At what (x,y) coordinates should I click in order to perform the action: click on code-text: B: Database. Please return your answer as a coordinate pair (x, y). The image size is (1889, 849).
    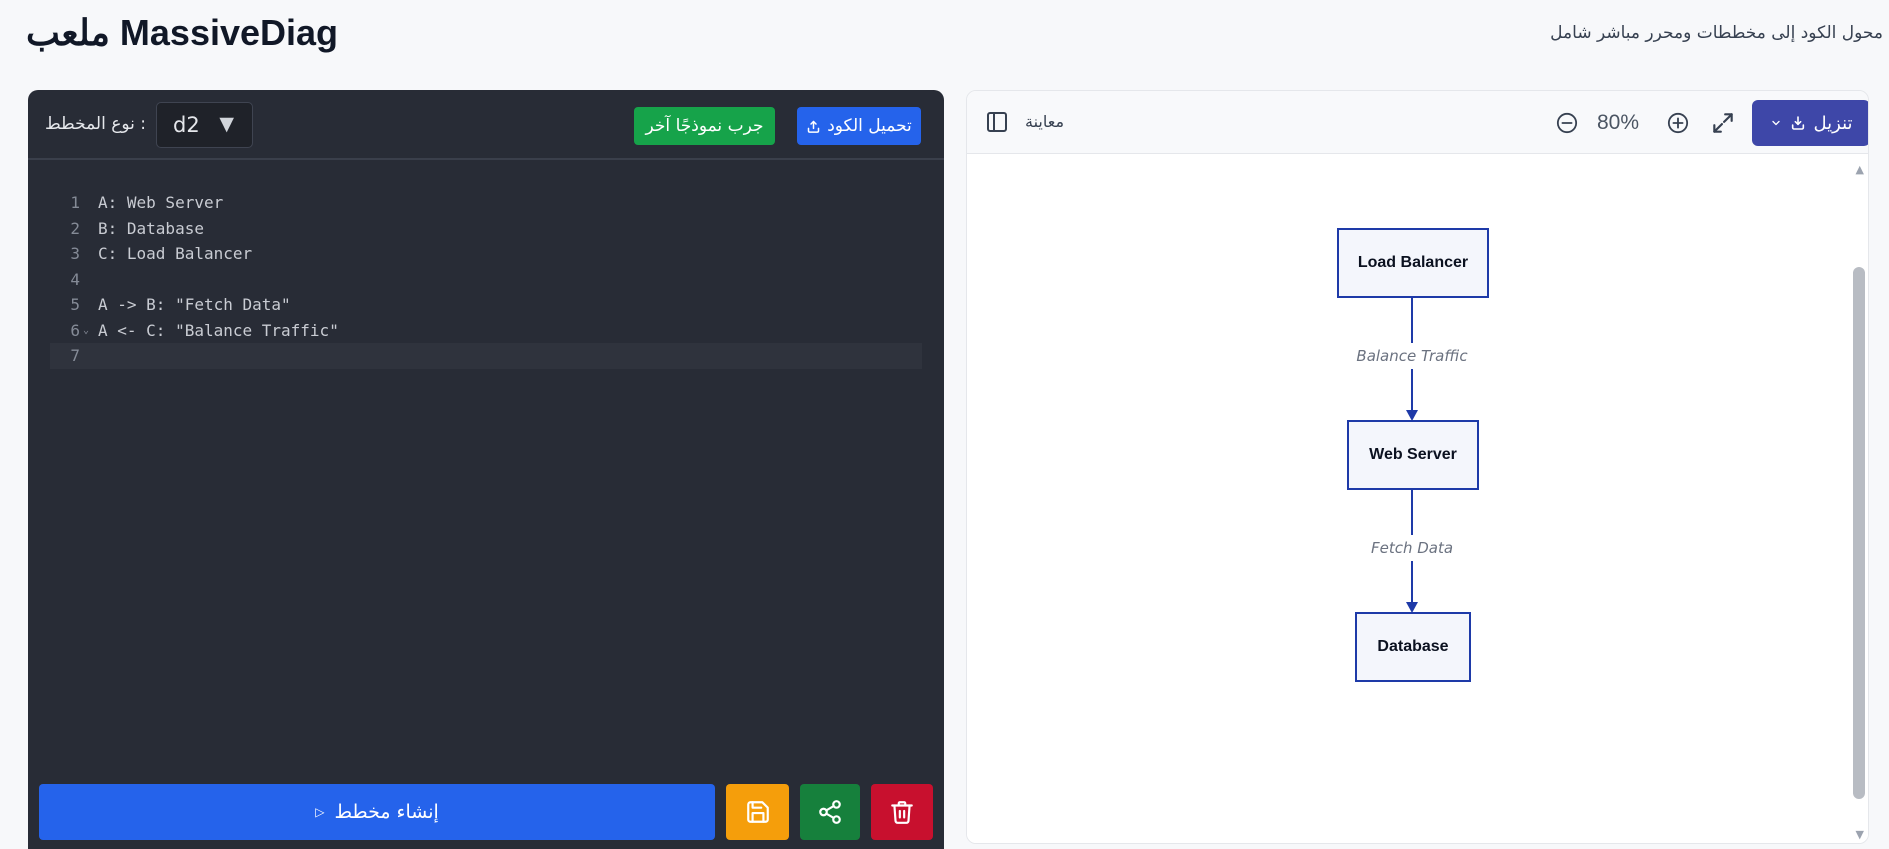
    Looking at the image, I should click on (151, 228).